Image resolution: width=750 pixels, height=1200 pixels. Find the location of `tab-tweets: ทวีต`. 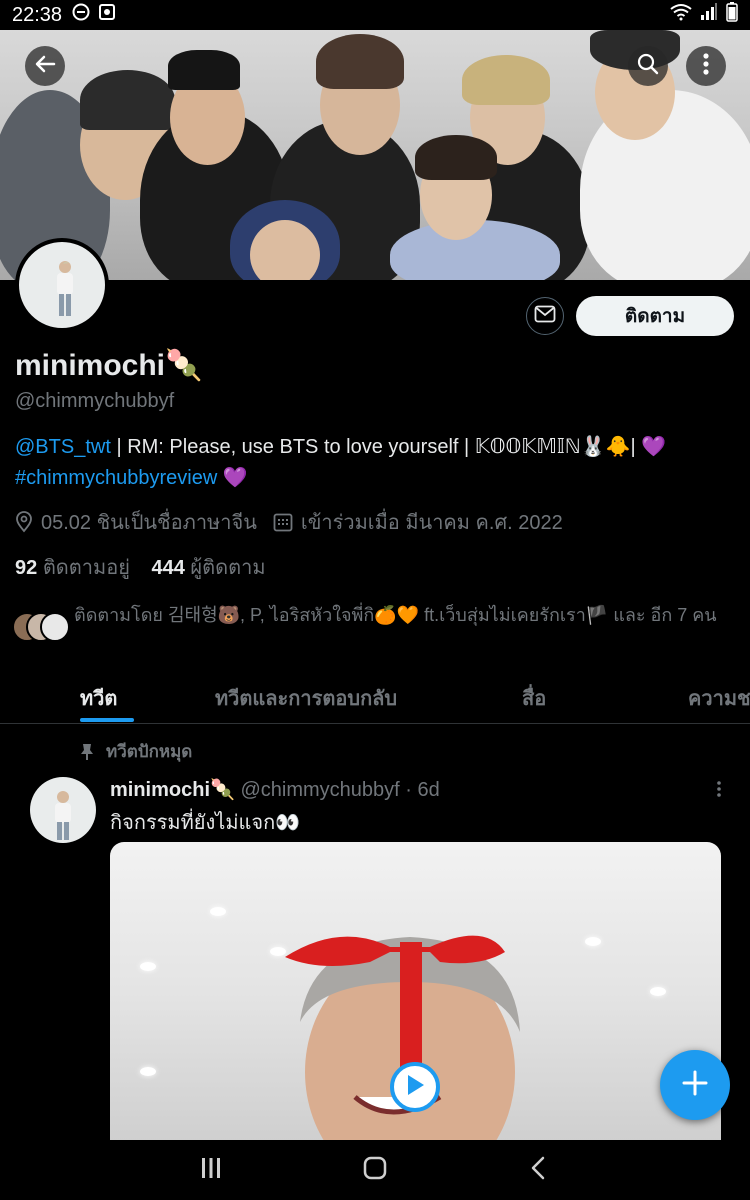

tab-tweets: ทวีต is located at coordinates (98, 698).